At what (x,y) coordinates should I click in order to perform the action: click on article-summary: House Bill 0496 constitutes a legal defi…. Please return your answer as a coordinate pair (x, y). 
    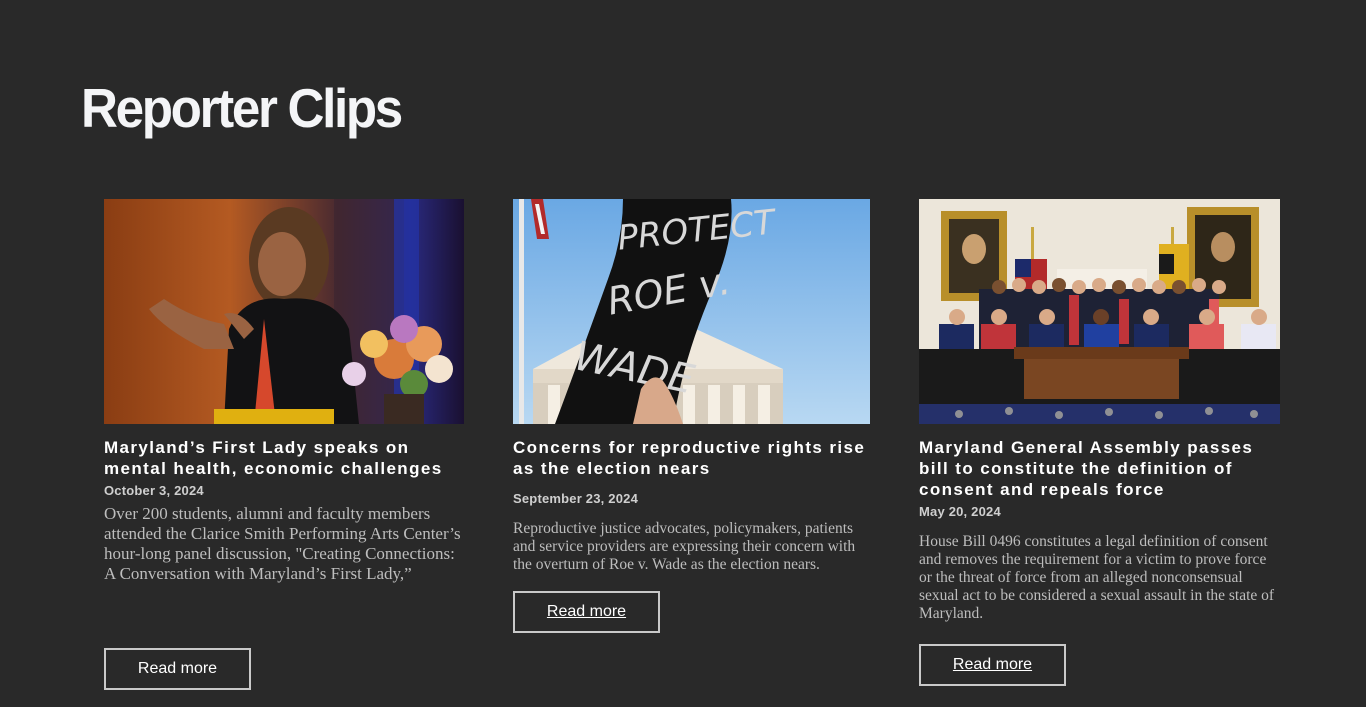
    Looking at the image, I should click on (1097, 577).